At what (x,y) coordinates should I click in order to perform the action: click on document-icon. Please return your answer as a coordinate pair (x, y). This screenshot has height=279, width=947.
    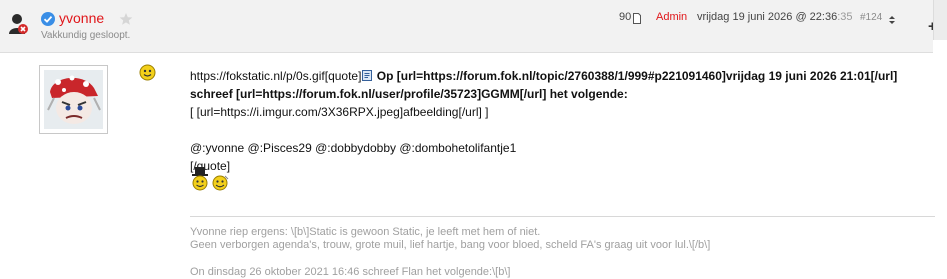
    Looking at the image, I should click on (637, 17).